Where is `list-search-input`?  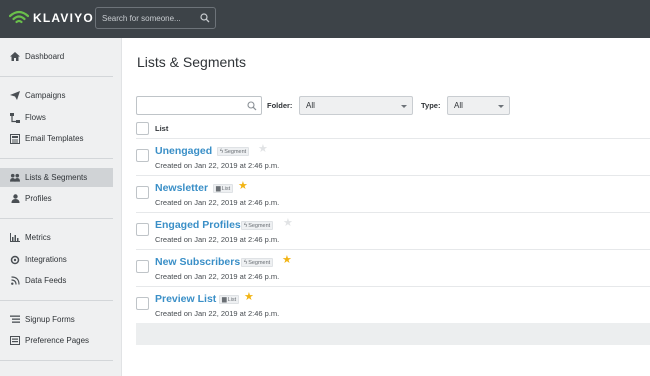
list-search-input is located at coordinates (191, 107).